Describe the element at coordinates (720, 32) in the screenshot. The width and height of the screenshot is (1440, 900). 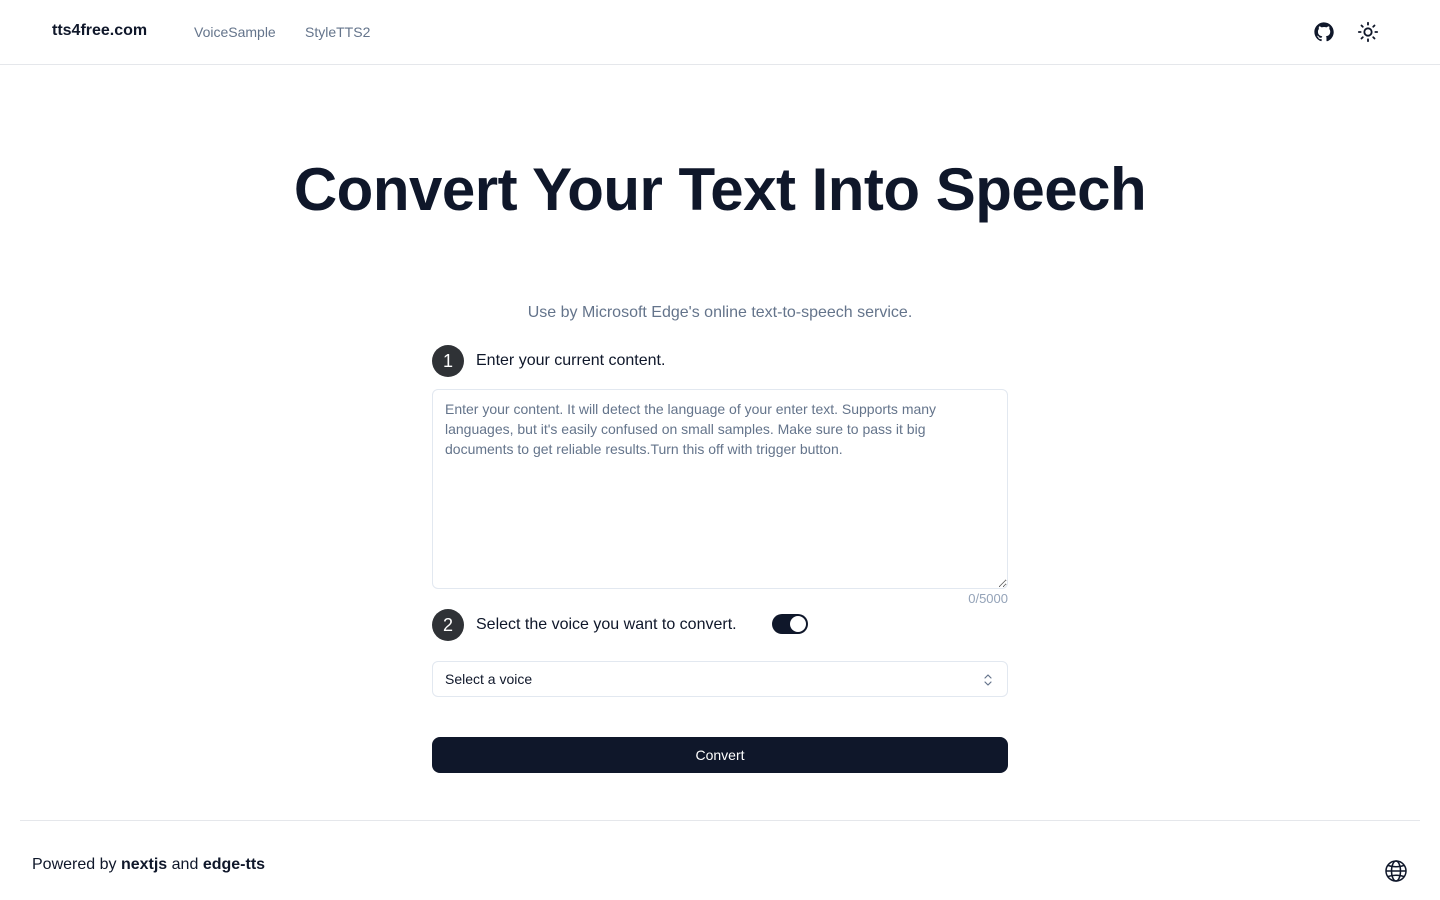
I see `site-header: tts4free.com VoiceSample StyleTTS2` at that location.